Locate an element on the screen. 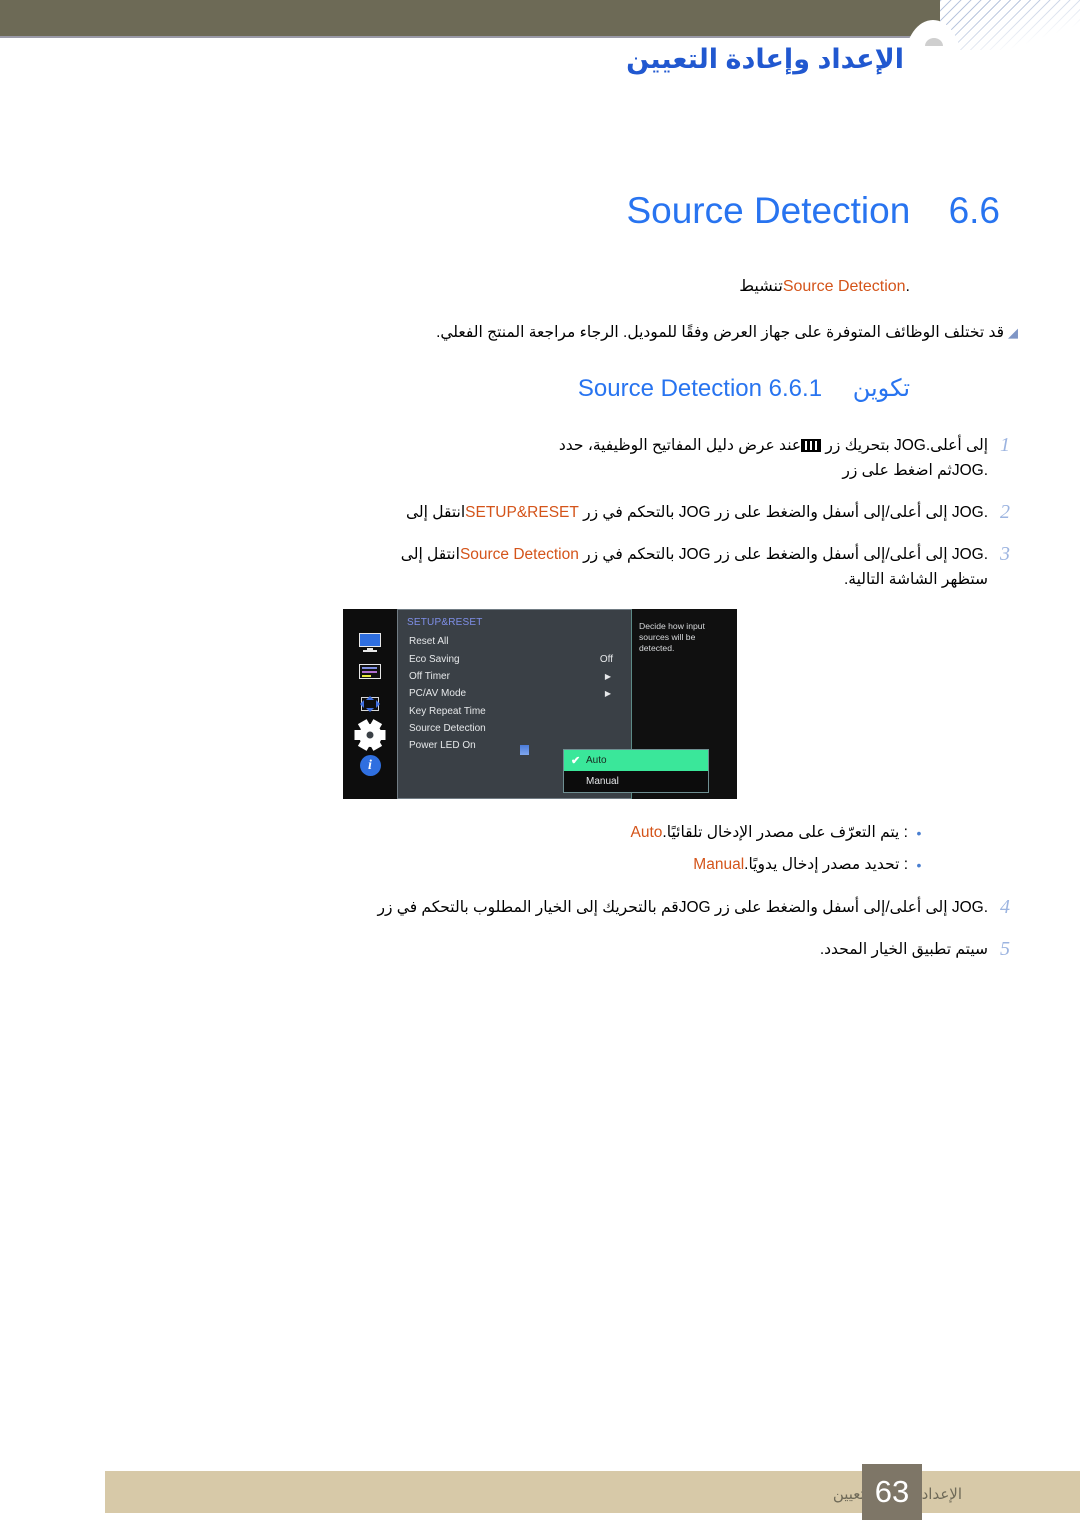  step1-line2-a: ثم اضغط على زر is located at coordinates (897, 470).